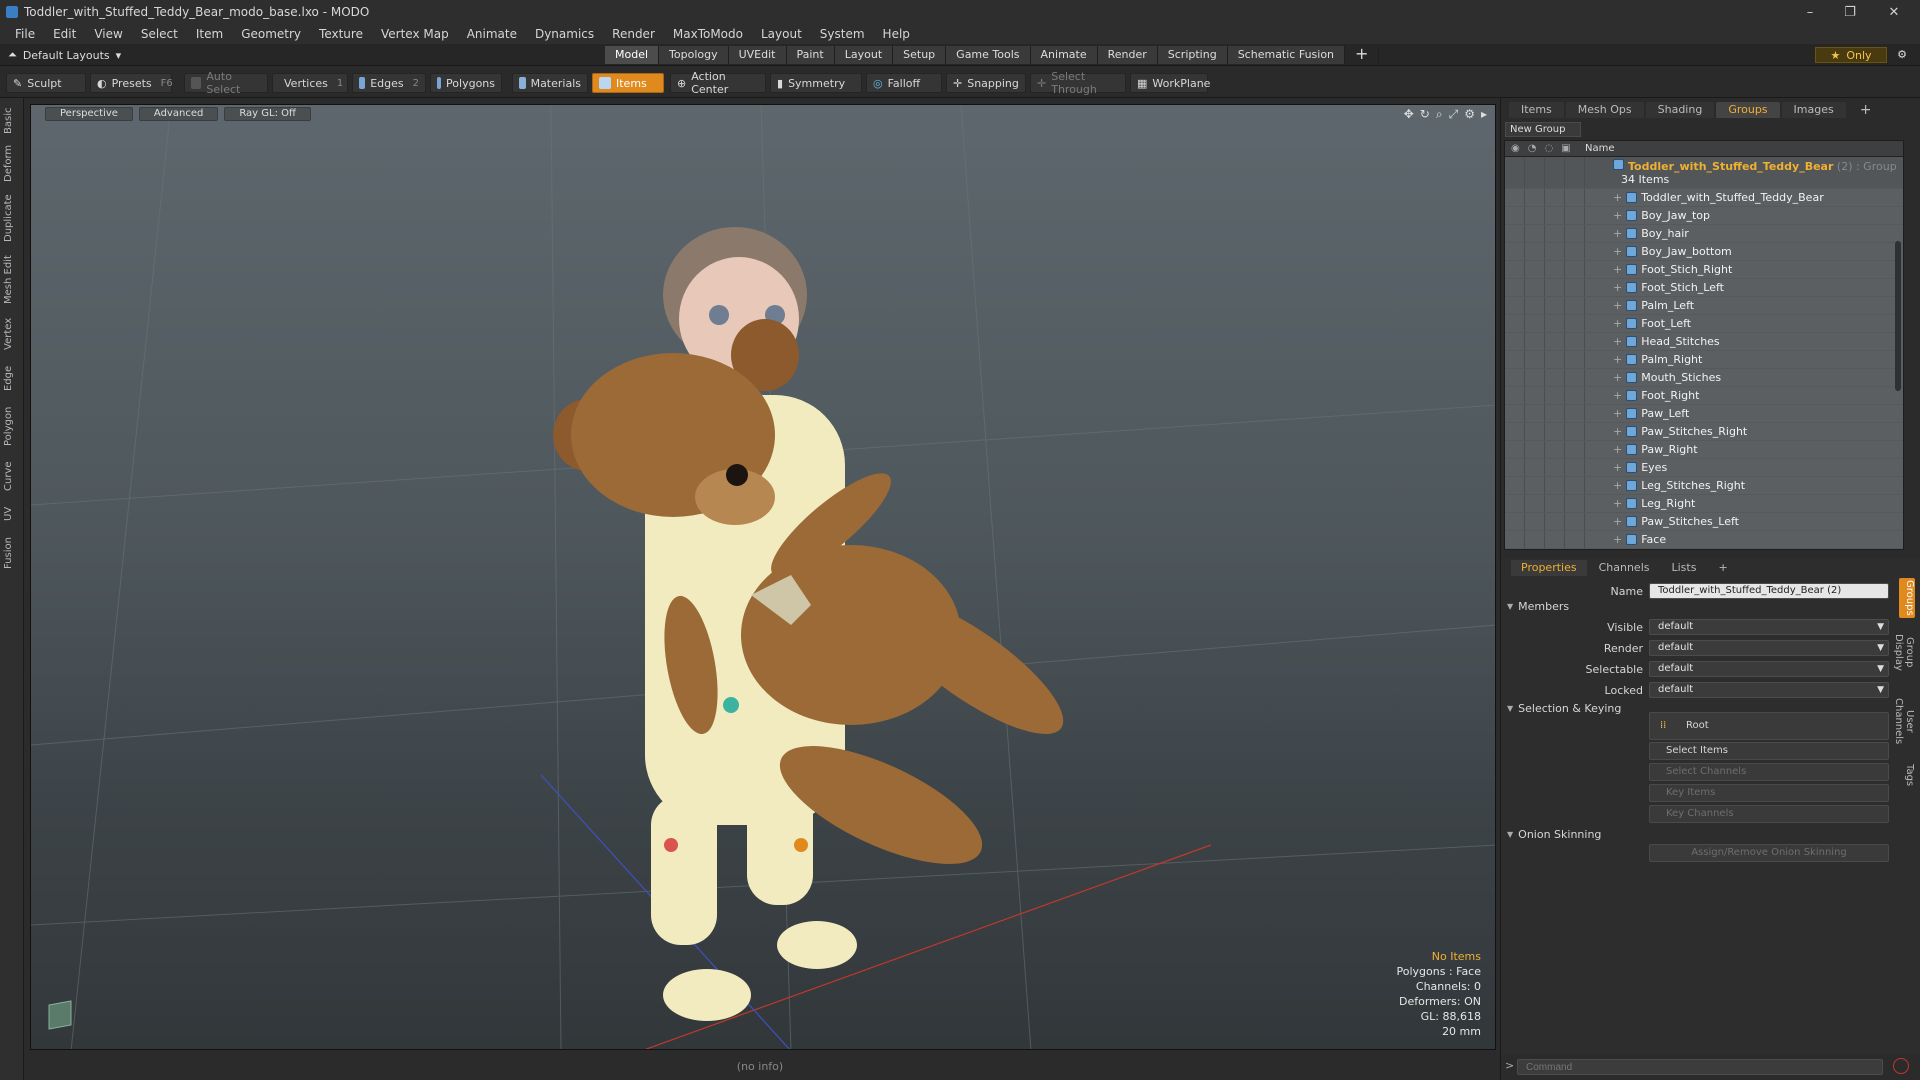 This screenshot has height=1080, width=1920. I want to click on group-item-row: + Leg_Right, so click(1704, 504).